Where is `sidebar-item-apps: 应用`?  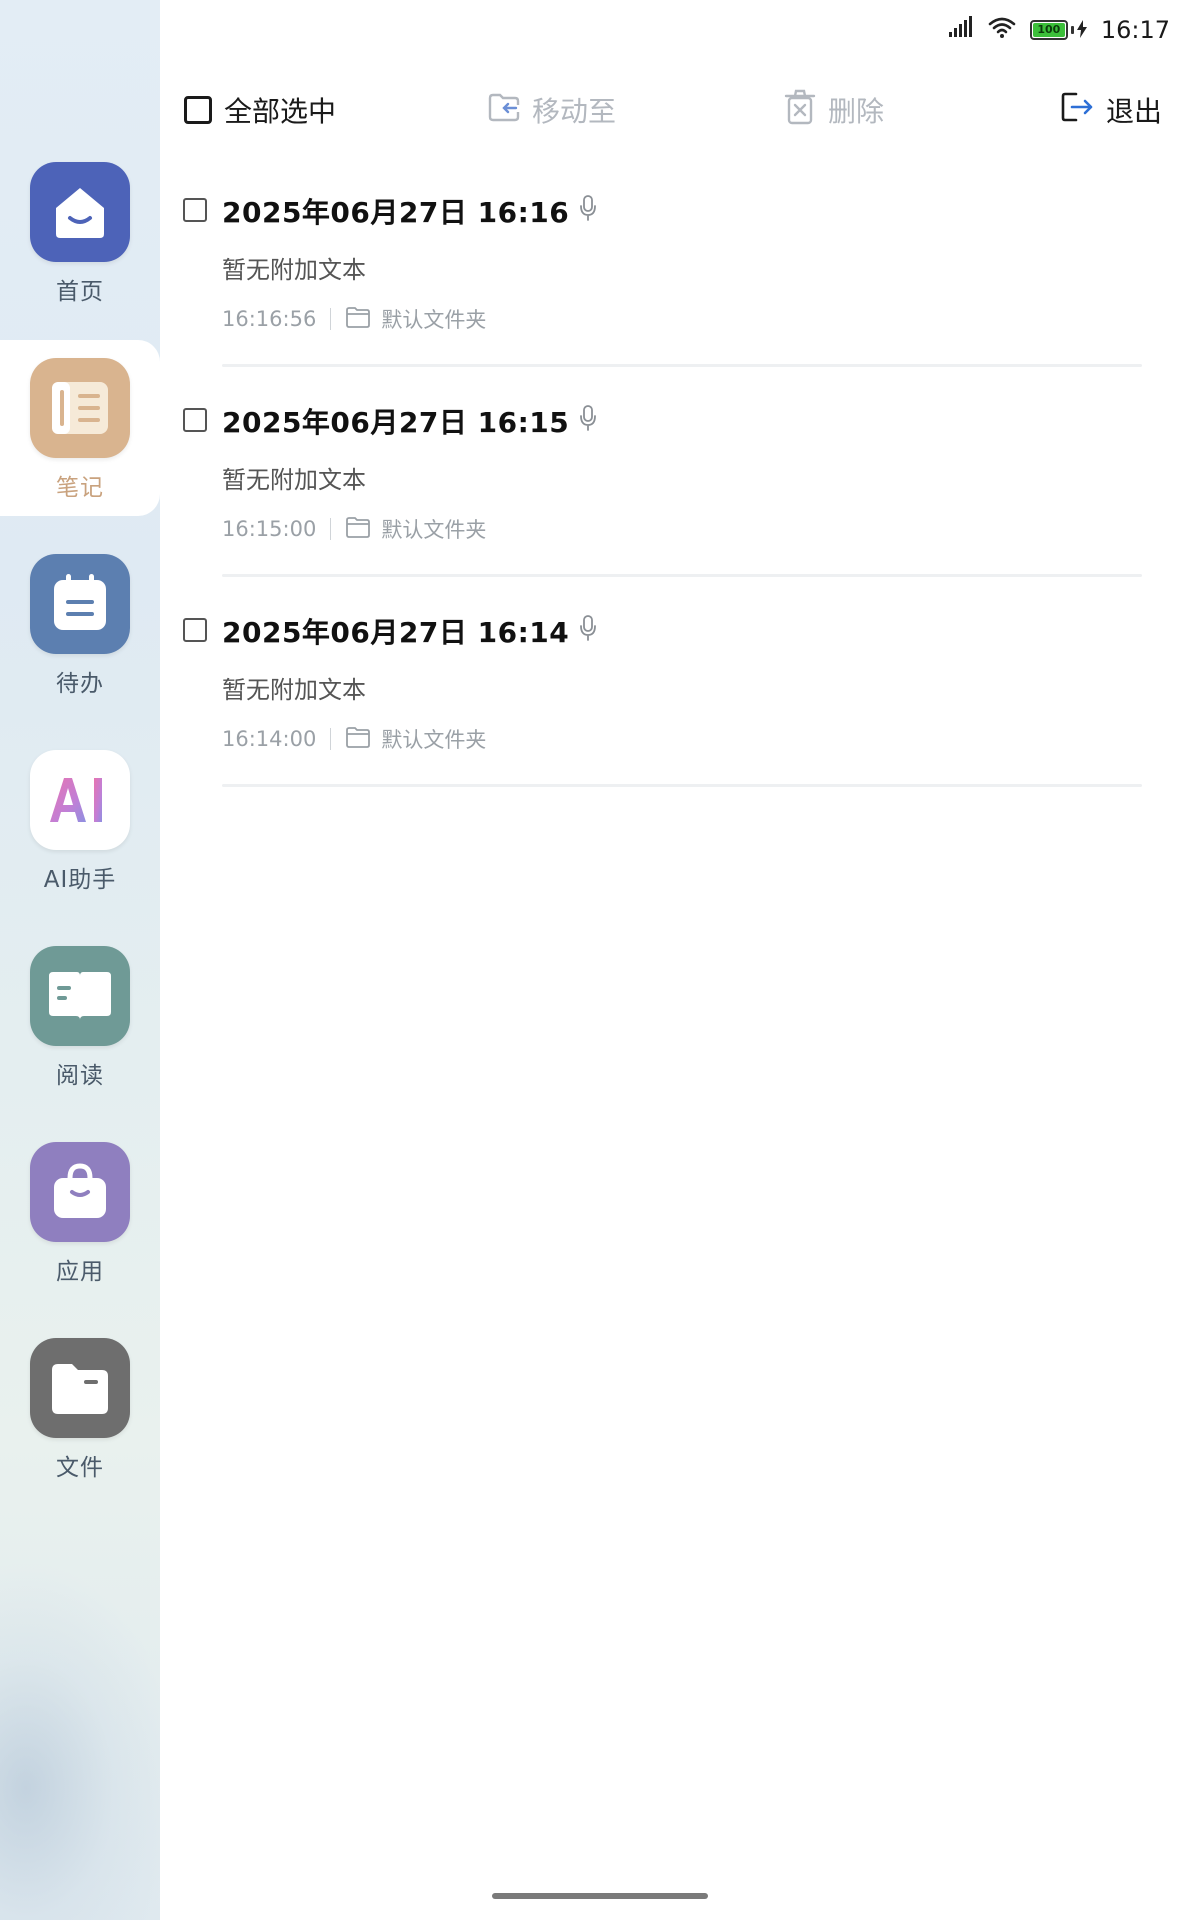
sidebar-item-apps: 应用 is located at coordinates (80, 1227).